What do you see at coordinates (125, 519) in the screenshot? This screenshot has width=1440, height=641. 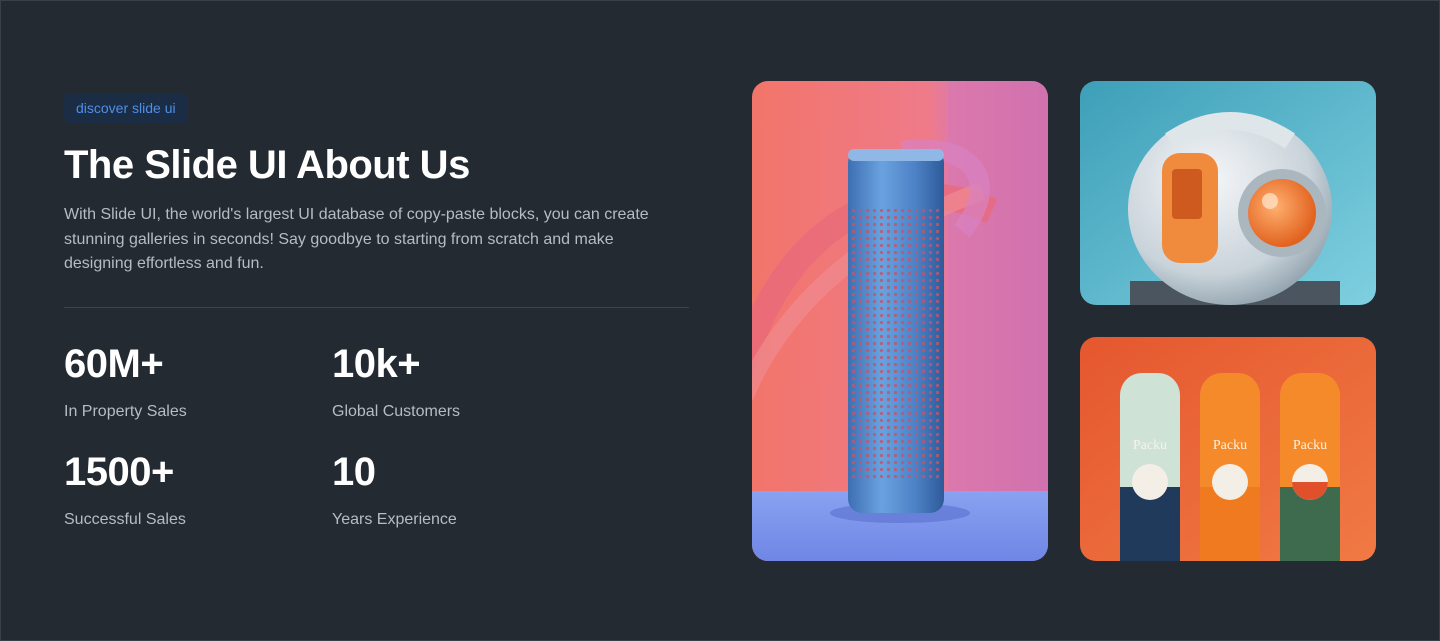 I see `stat-label: Successful Sales` at bounding box center [125, 519].